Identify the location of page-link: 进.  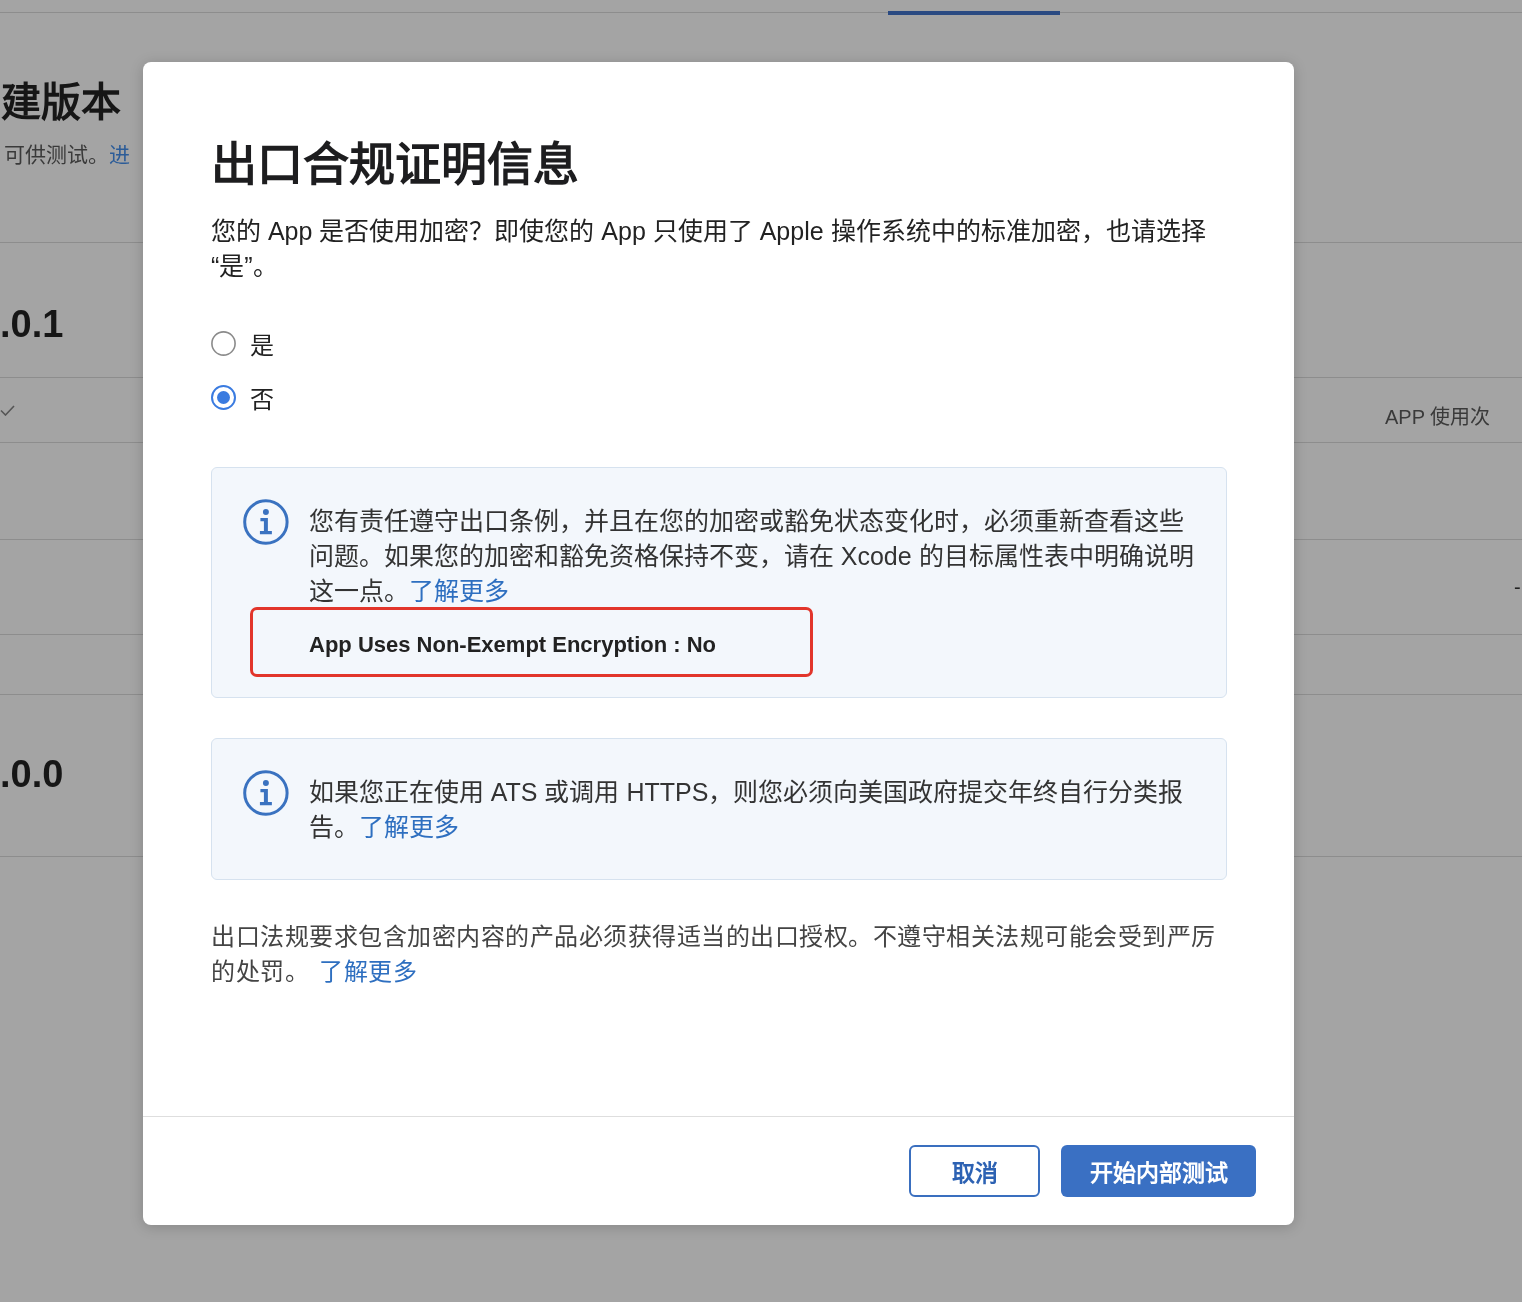
(119, 154).